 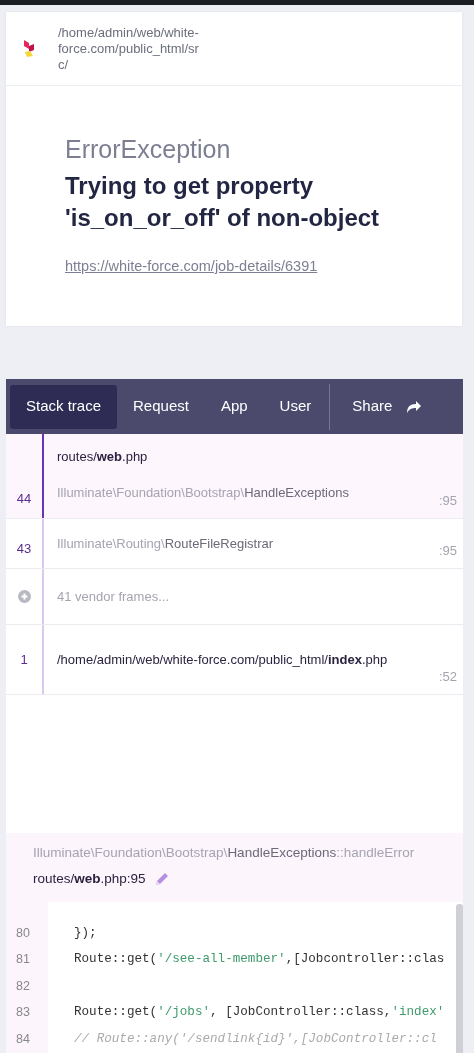 I want to click on line-number: 84, so click(x=23, y=1039).